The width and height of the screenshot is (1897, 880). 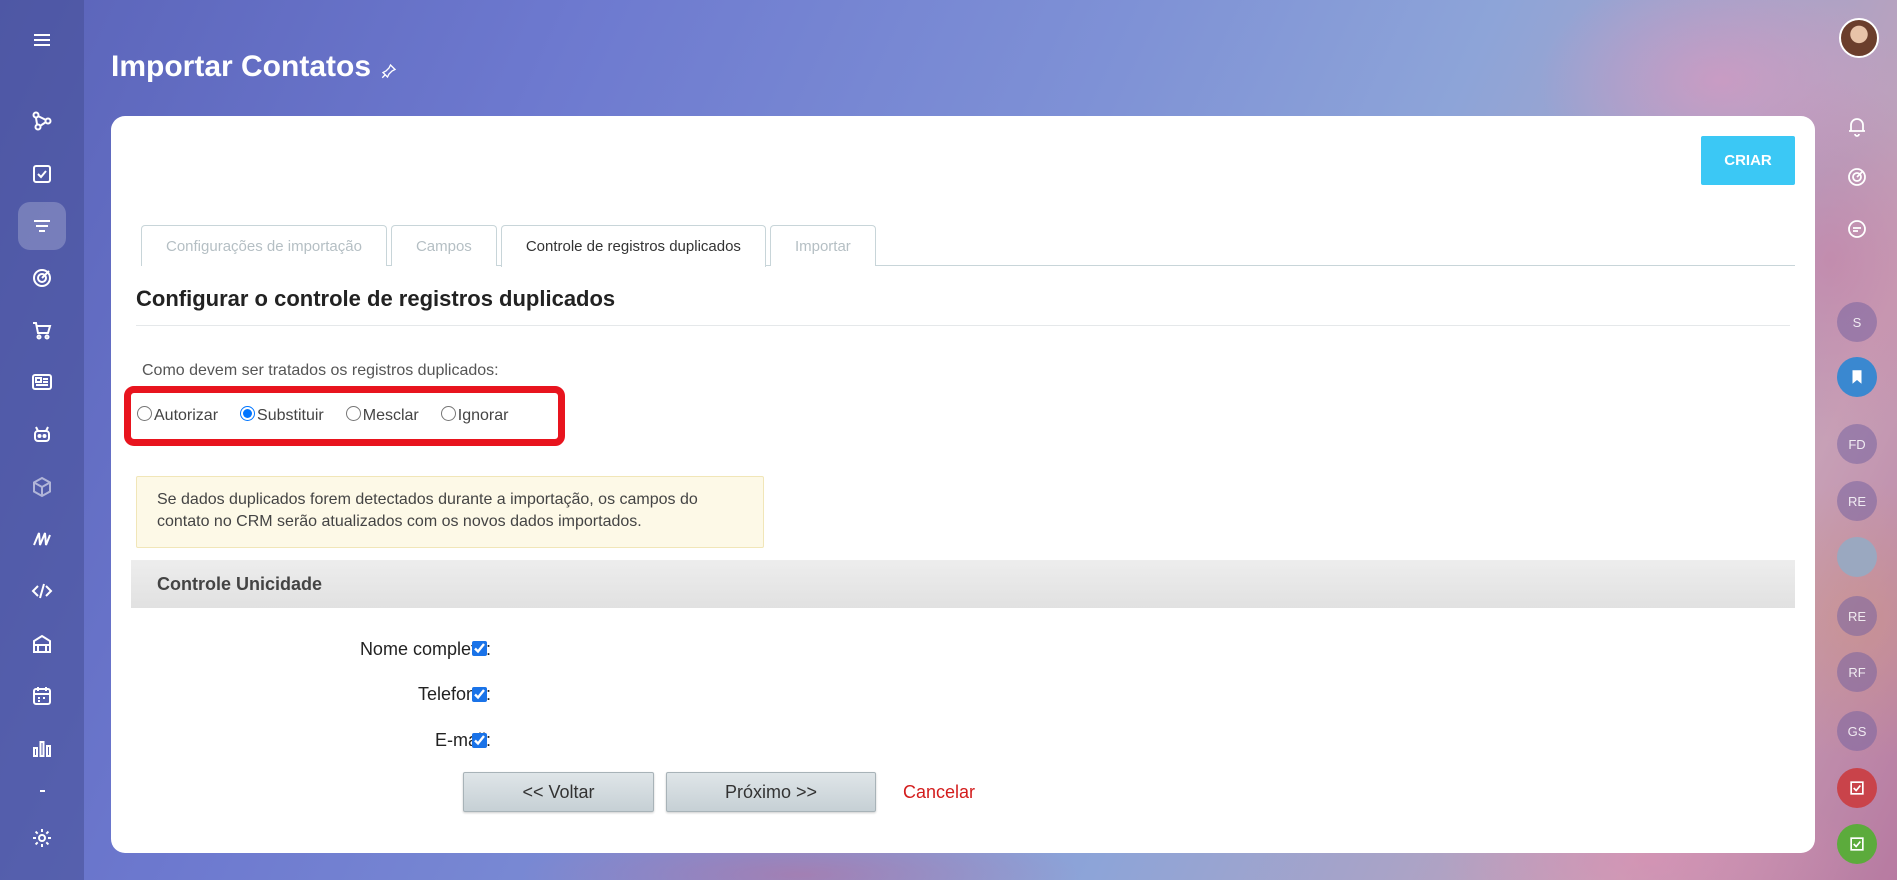 I want to click on tab-fields: Campos, so click(x=443, y=245).